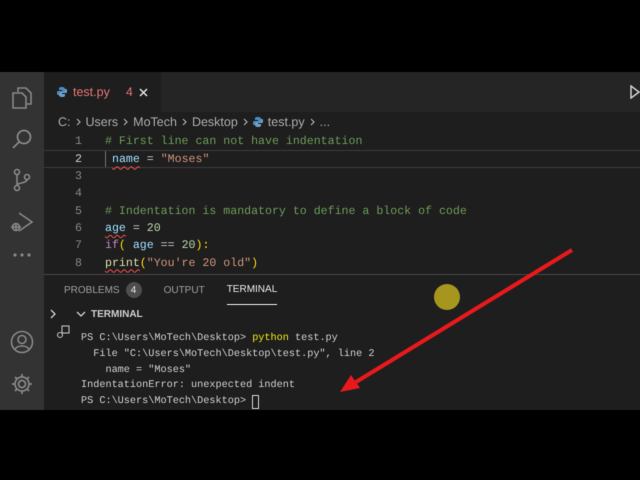 The width and height of the screenshot is (640, 480). What do you see at coordinates (126, 159) in the screenshot?
I see `code-token: name` at bounding box center [126, 159].